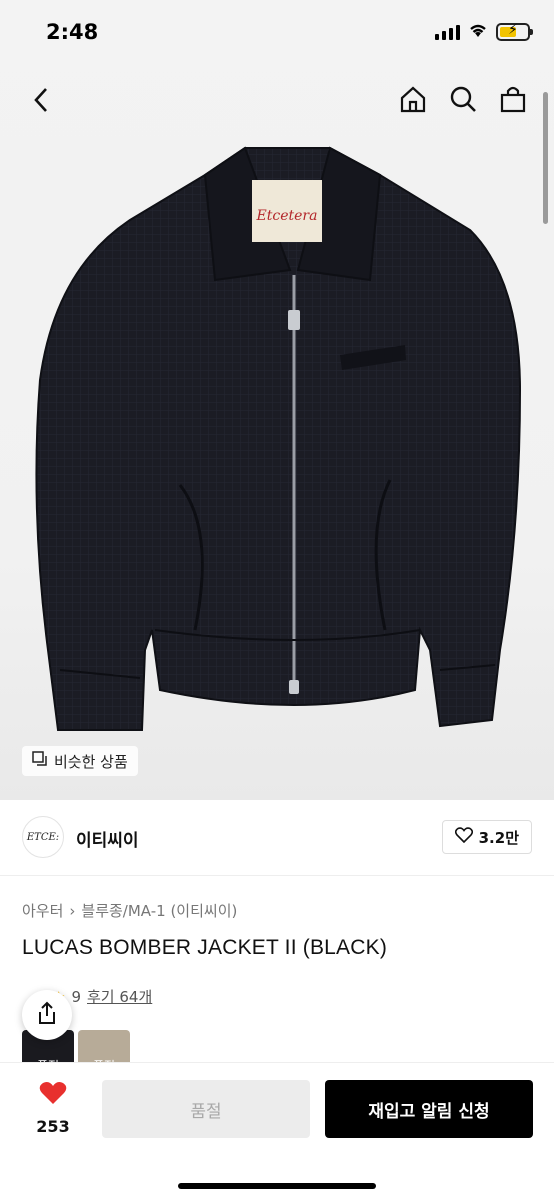  I want to click on heart-outline-icon, so click(463, 837).